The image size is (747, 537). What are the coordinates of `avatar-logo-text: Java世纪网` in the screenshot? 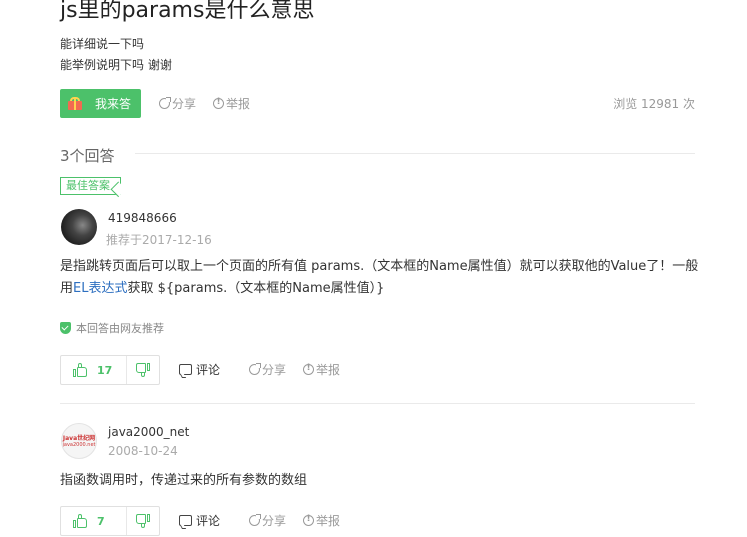 It's located at (79, 438).